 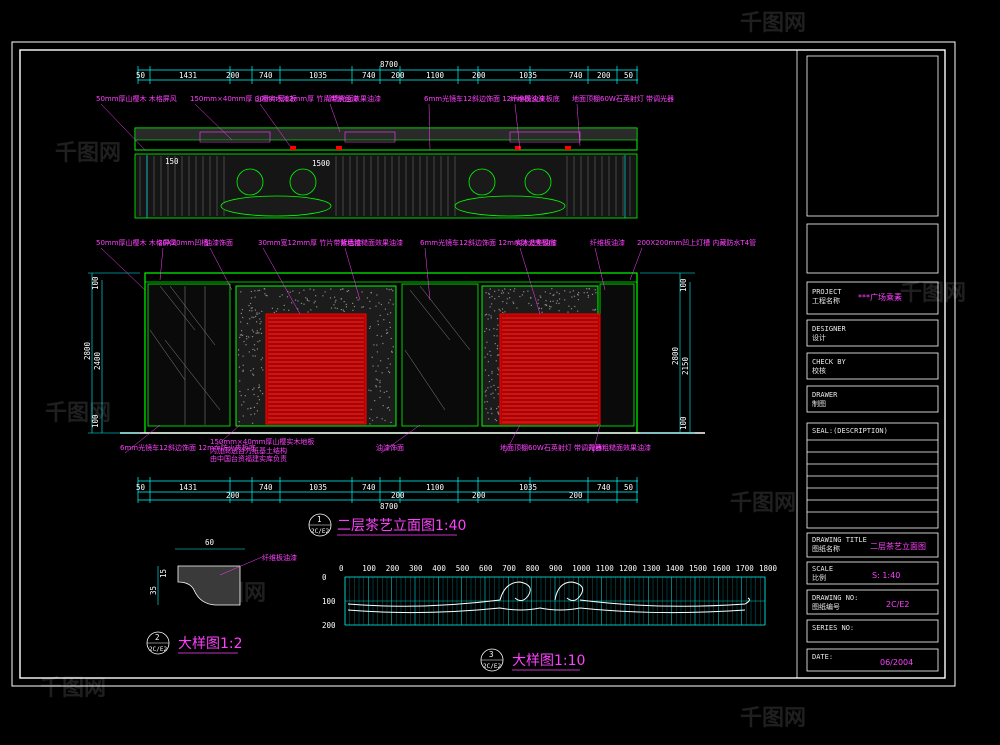 What do you see at coordinates (528, 75) in the screenshot?
I see `top-dim-label: 1035` at bounding box center [528, 75].